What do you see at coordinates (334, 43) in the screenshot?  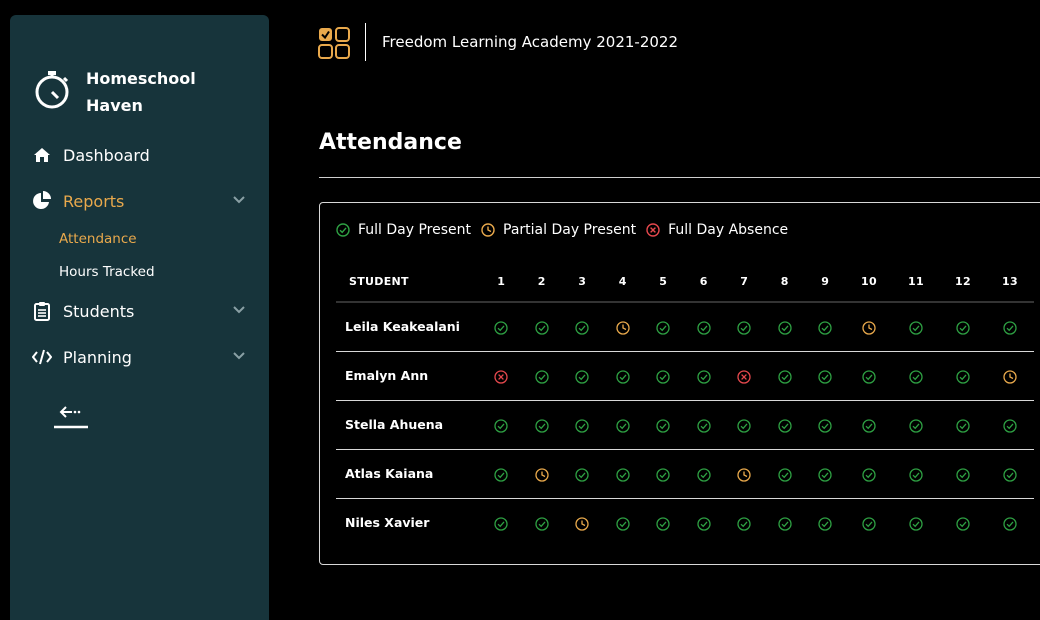 I see `apps-grid-icon` at bounding box center [334, 43].